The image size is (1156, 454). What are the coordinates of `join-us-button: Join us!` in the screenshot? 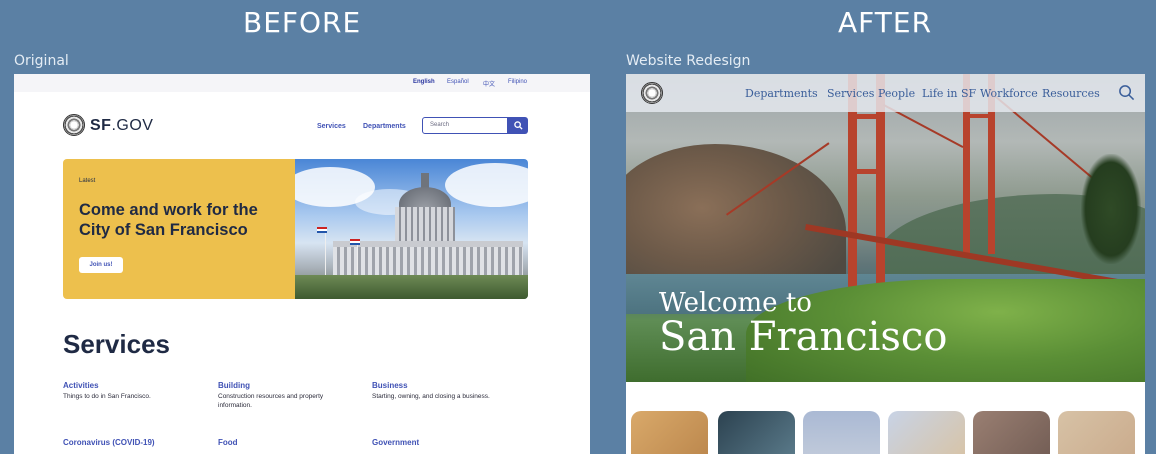 It's located at (101, 265).